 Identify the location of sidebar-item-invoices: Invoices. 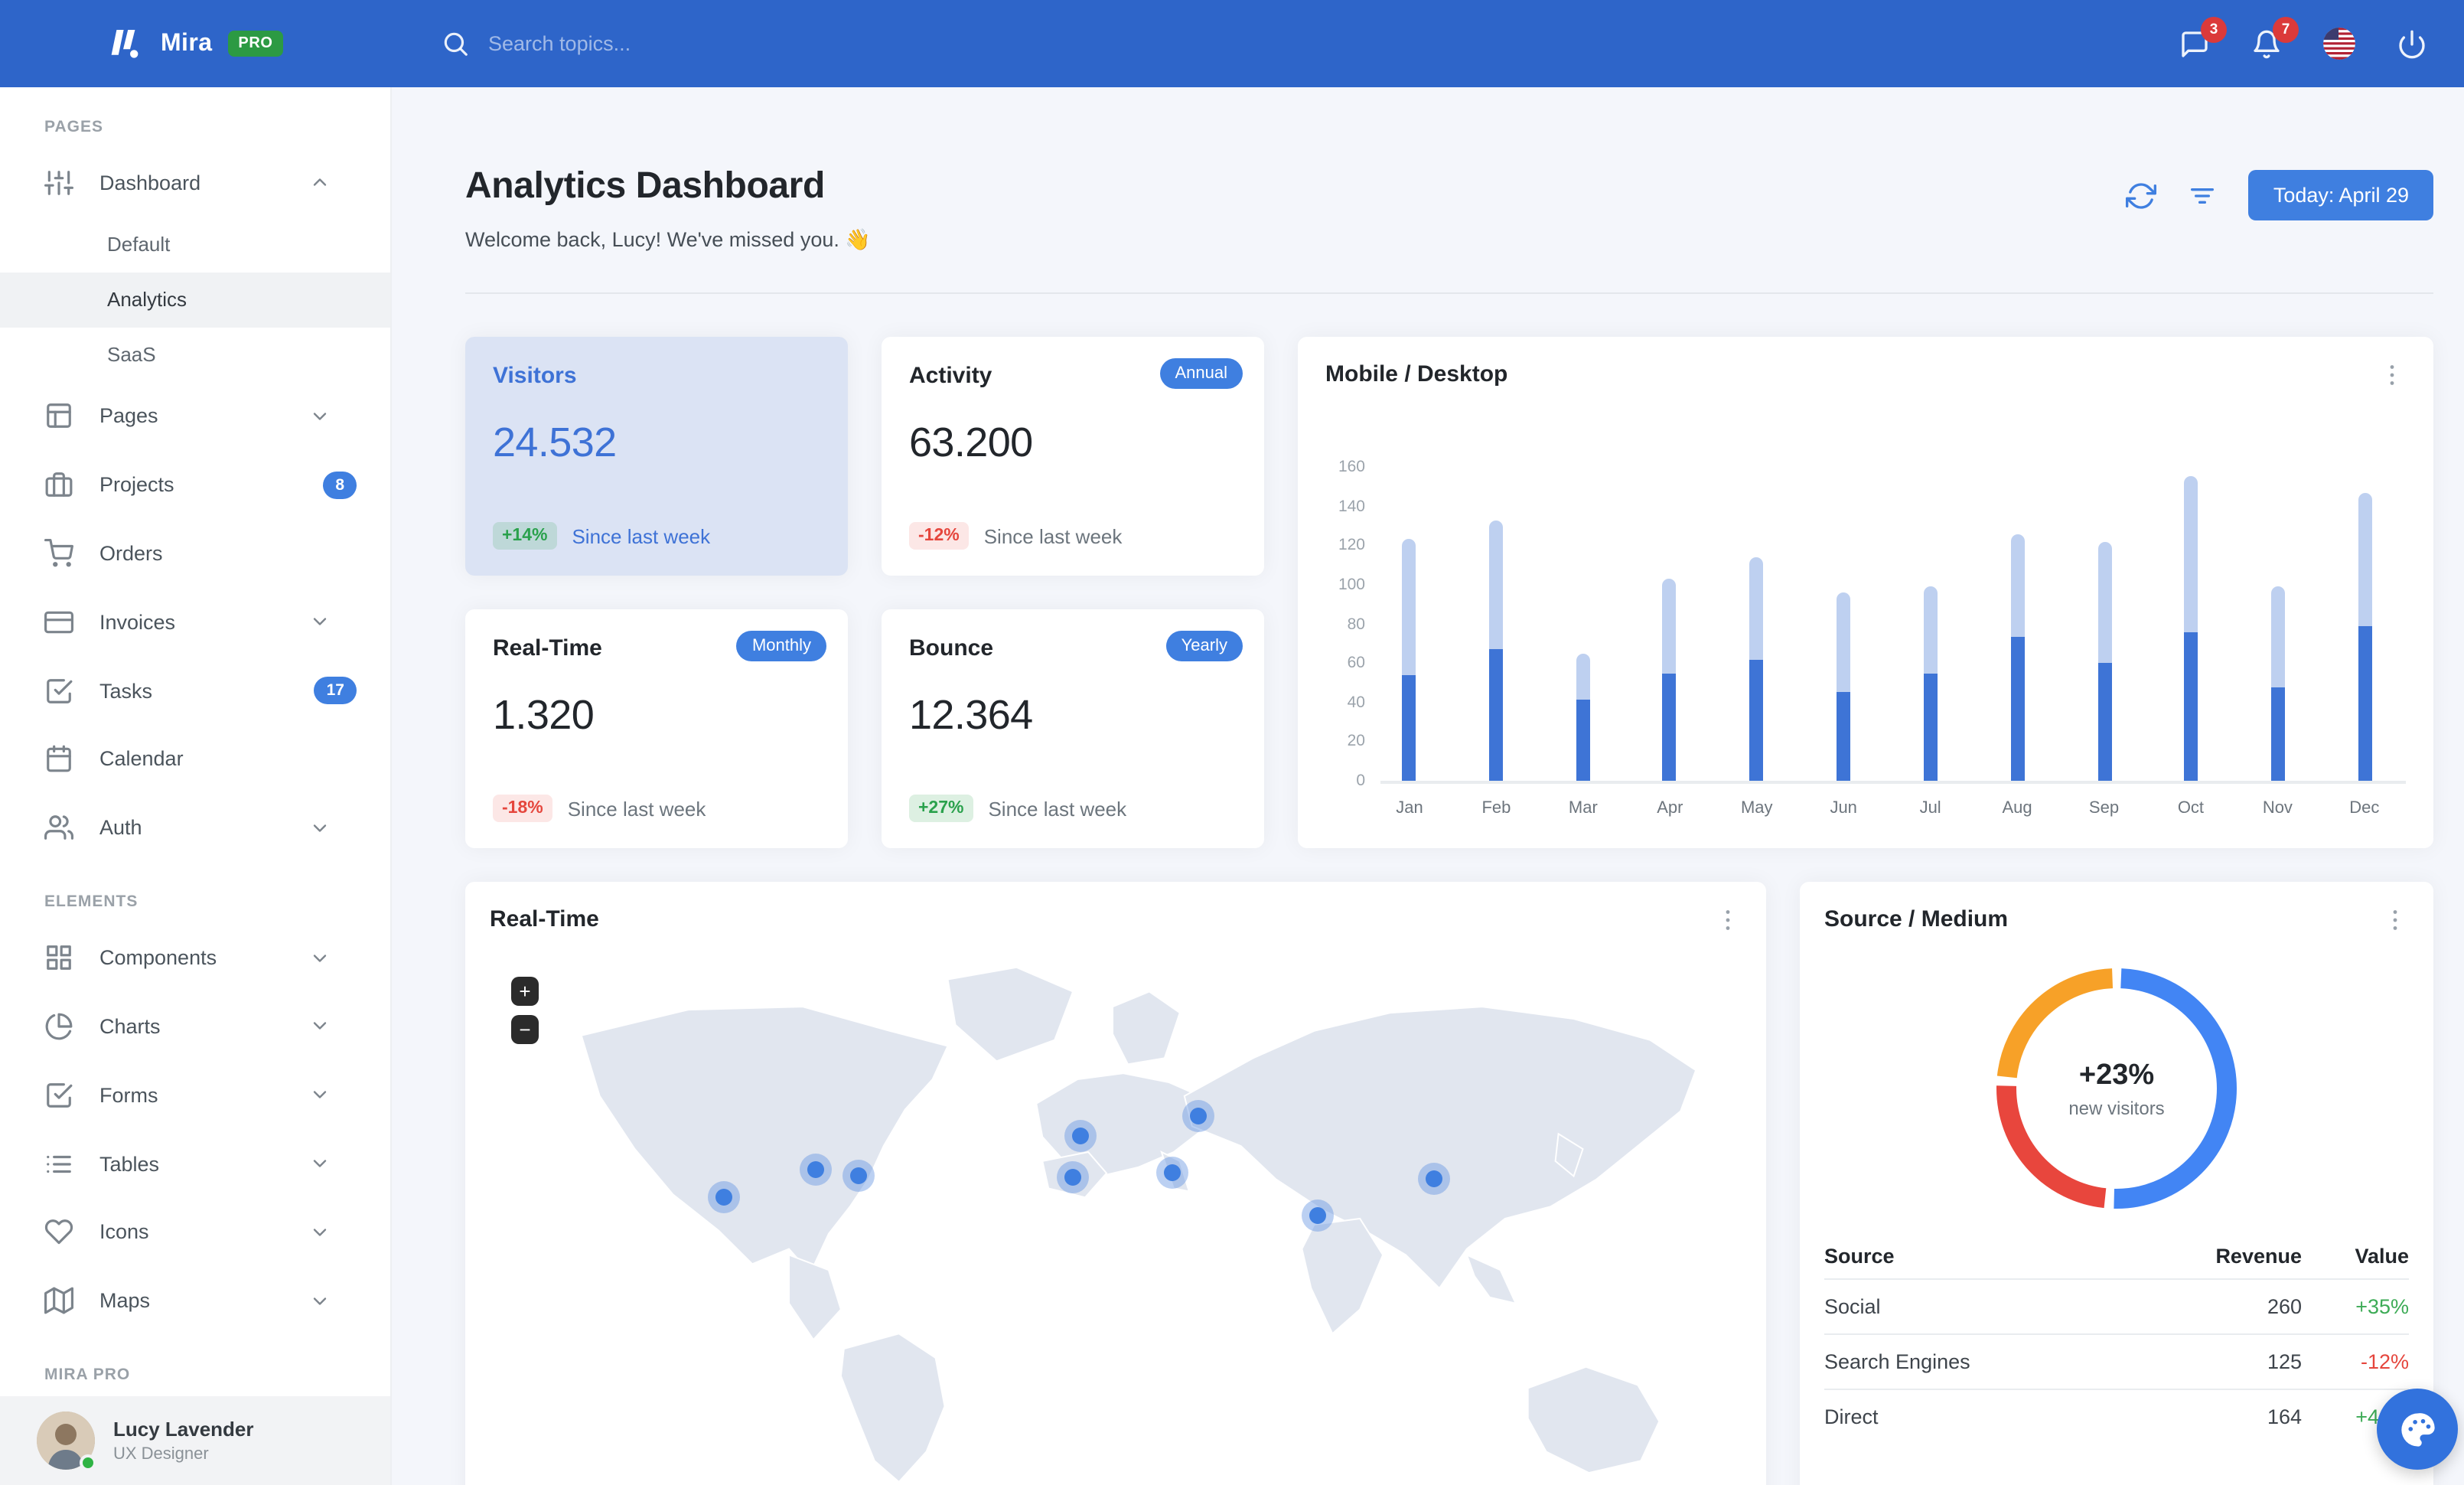
(195, 622).